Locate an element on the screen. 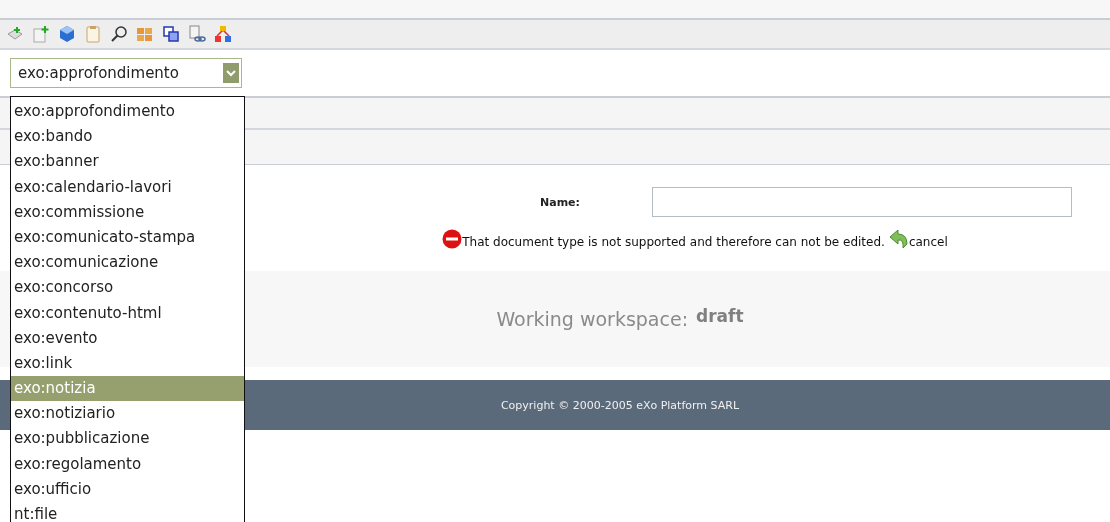 This screenshot has height=522, width=1110. dropdown-option: exo:notiziario is located at coordinates (127, 414).